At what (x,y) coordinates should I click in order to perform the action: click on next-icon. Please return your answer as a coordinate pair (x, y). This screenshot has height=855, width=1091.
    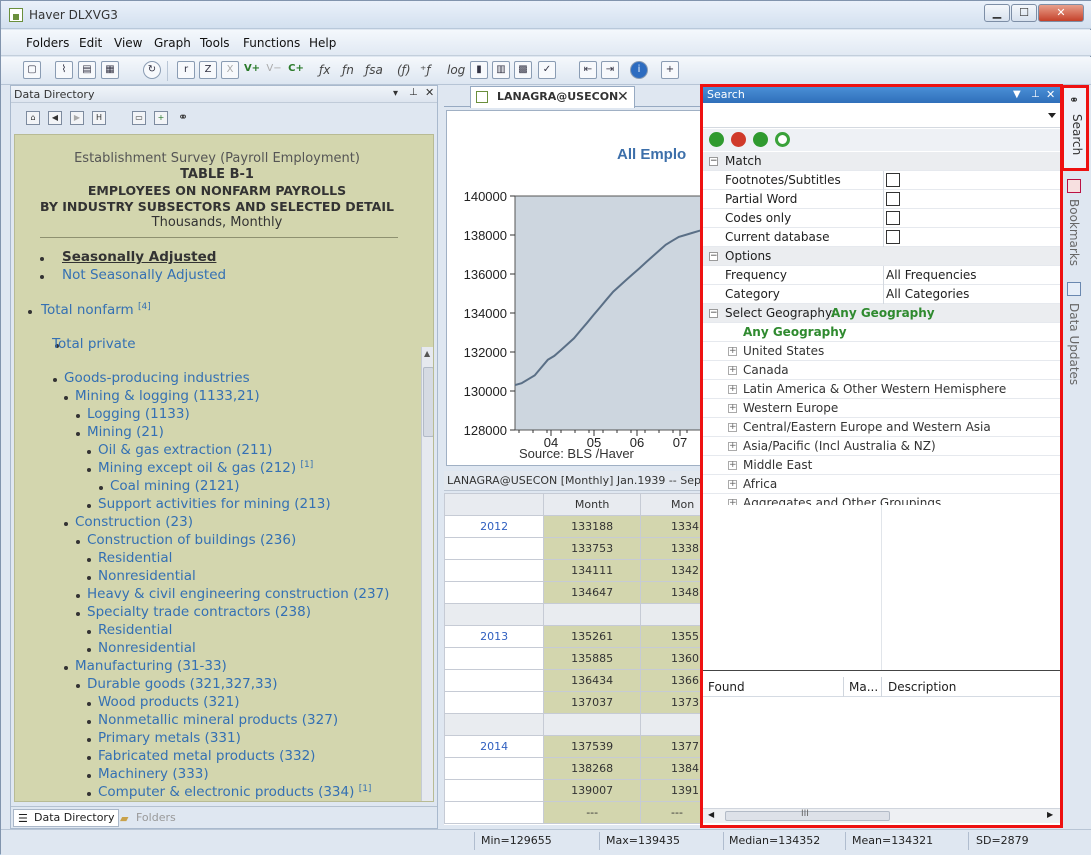
    Looking at the image, I should click on (760, 139).